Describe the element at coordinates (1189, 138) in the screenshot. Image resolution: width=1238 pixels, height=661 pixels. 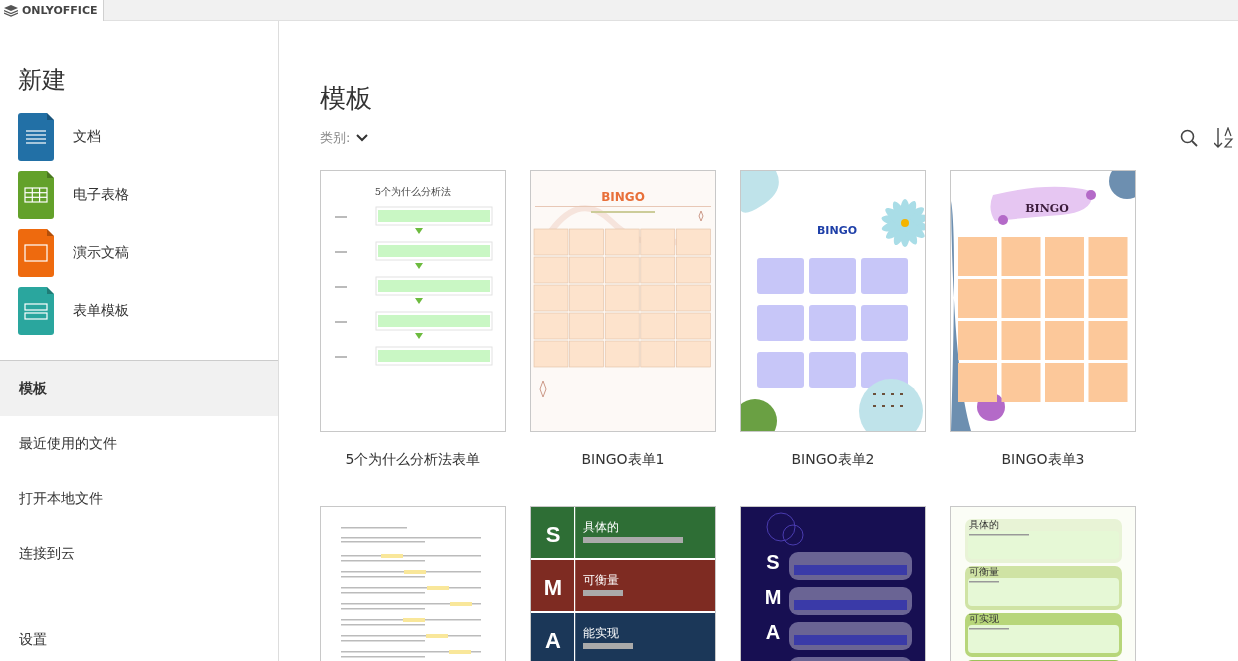
I see `search-icon` at that location.